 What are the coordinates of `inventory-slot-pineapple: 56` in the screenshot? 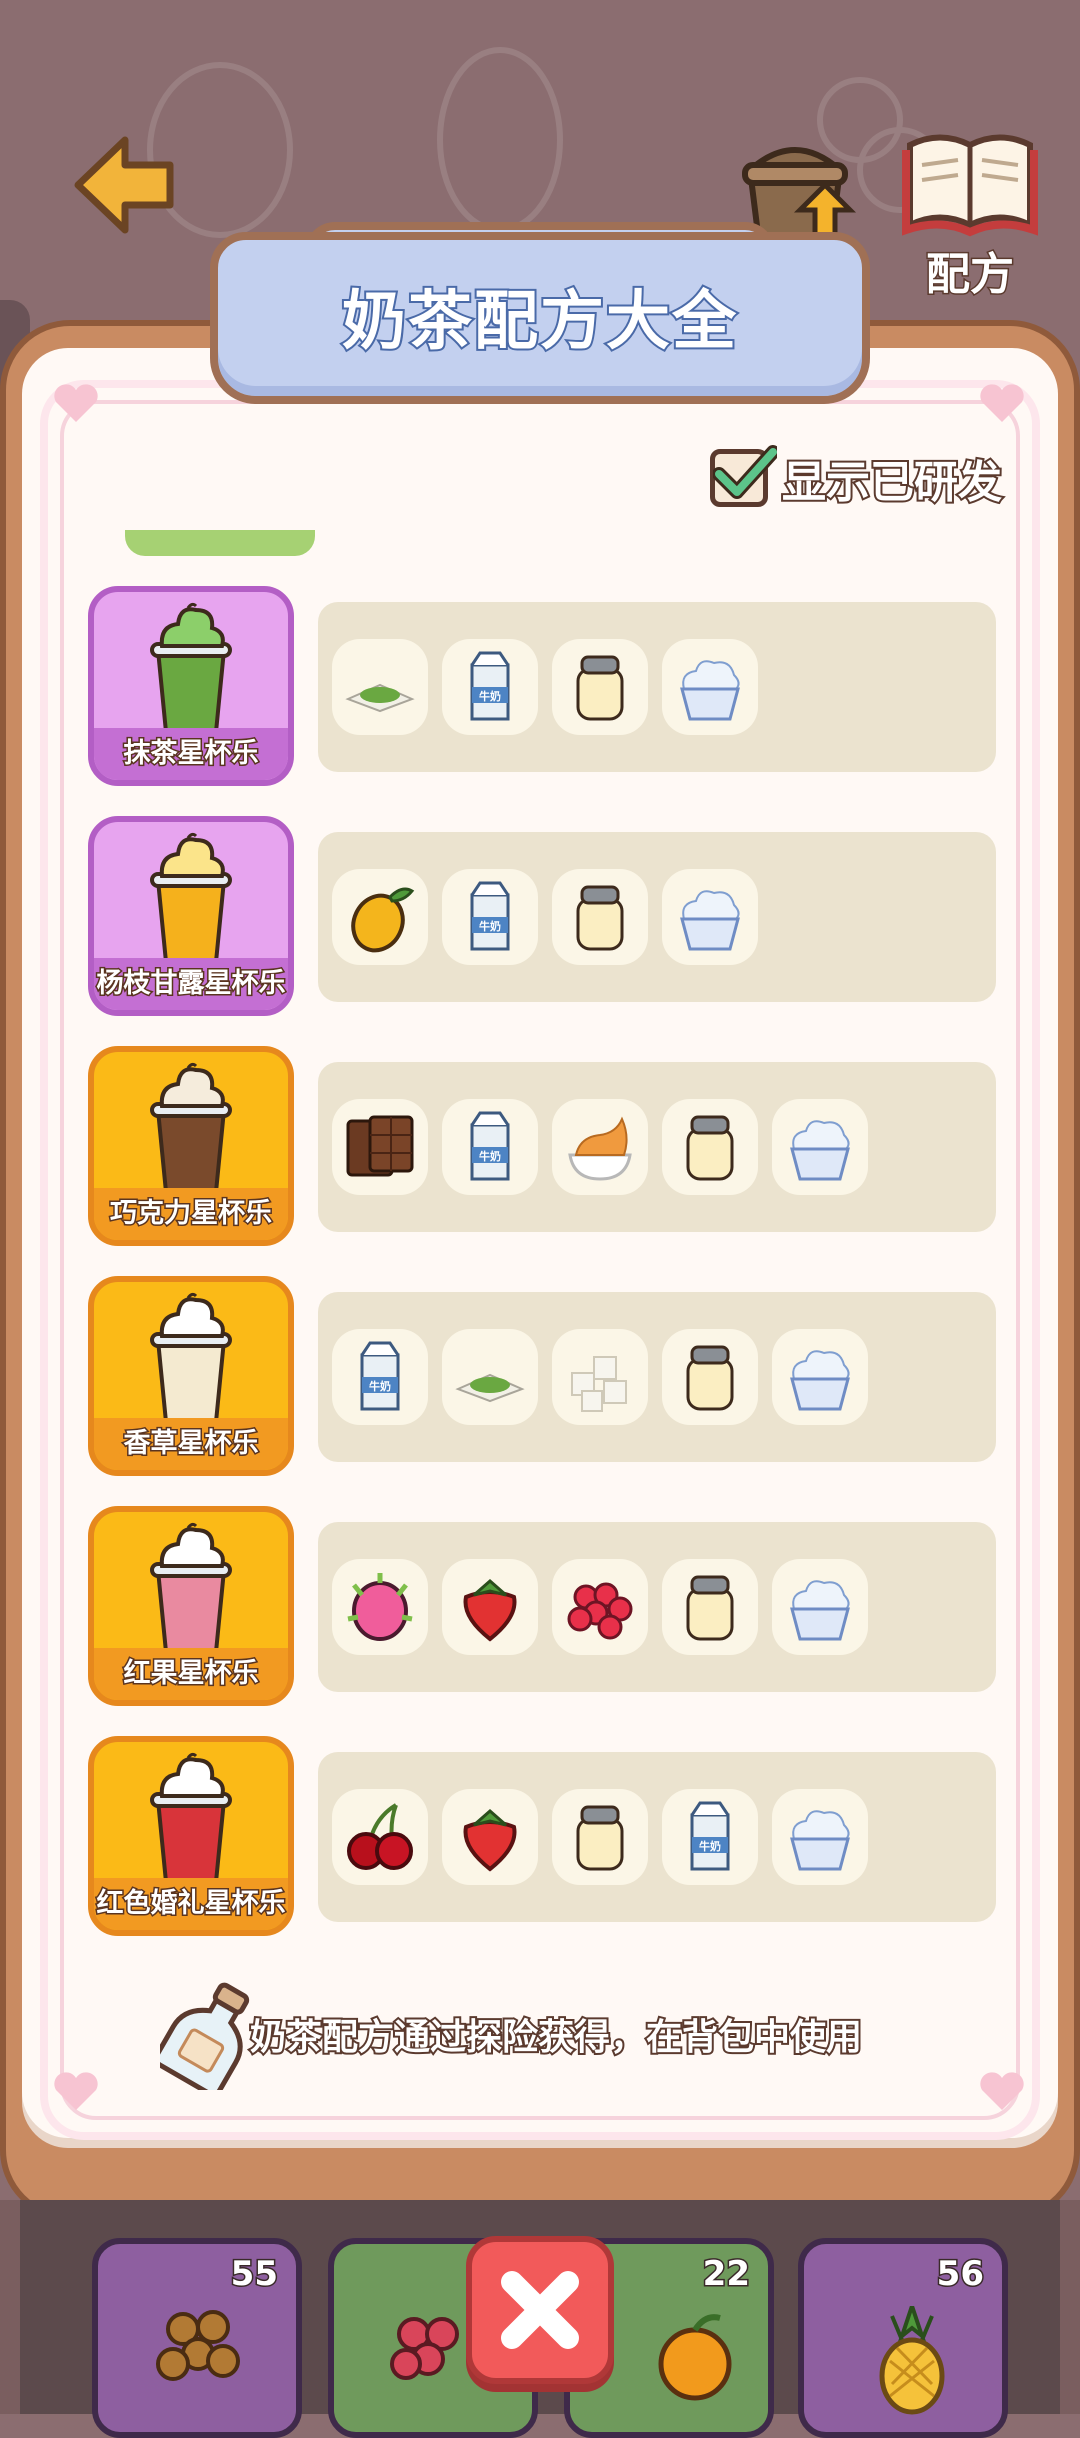 It's located at (903, 2338).